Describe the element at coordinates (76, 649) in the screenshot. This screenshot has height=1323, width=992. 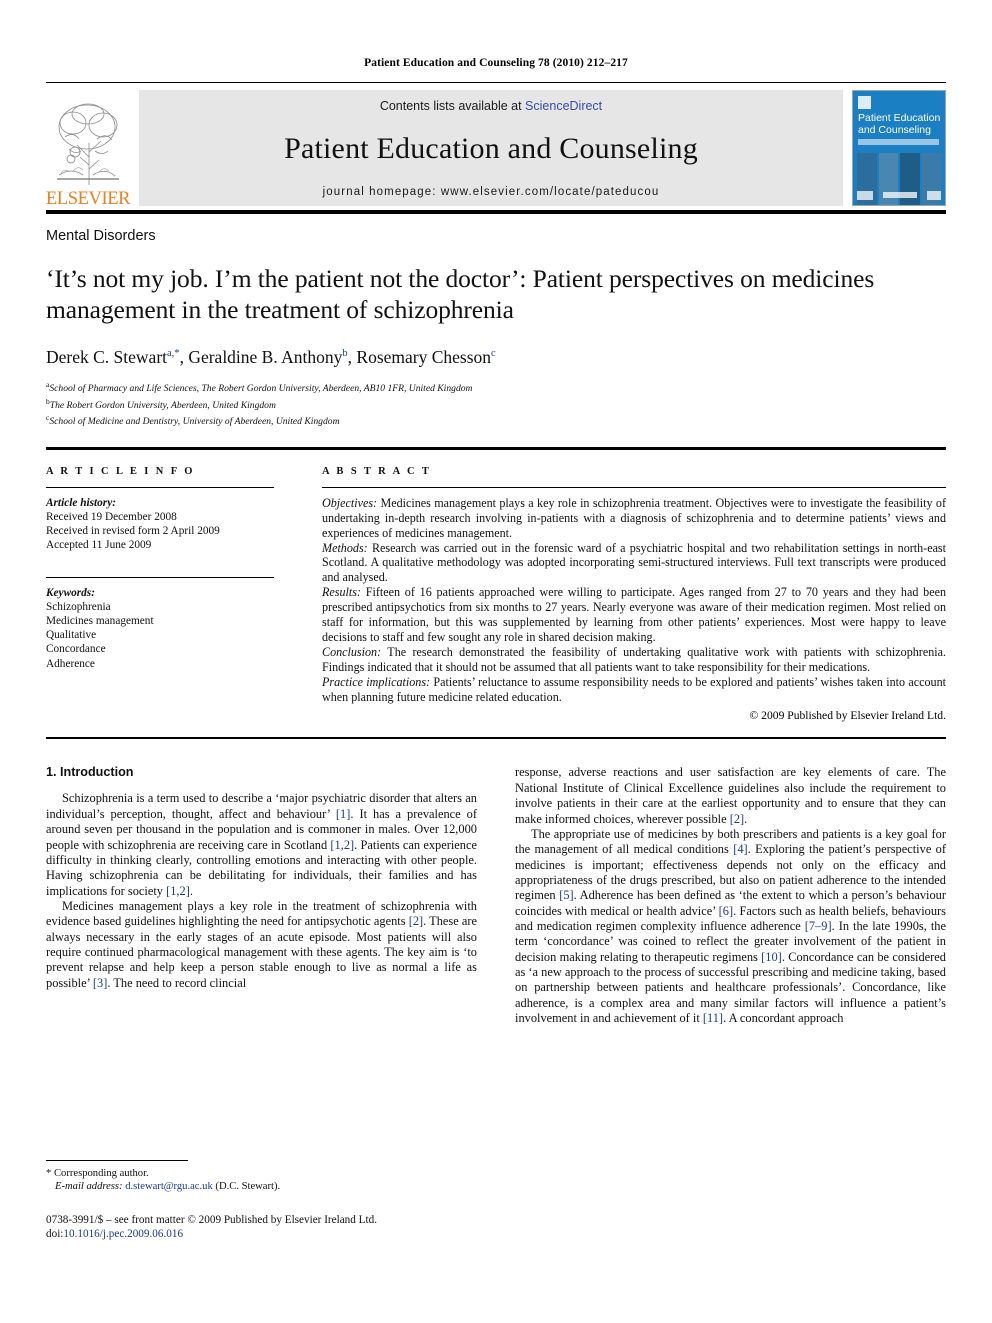
I see `keyword-item: Concordance` at that location.